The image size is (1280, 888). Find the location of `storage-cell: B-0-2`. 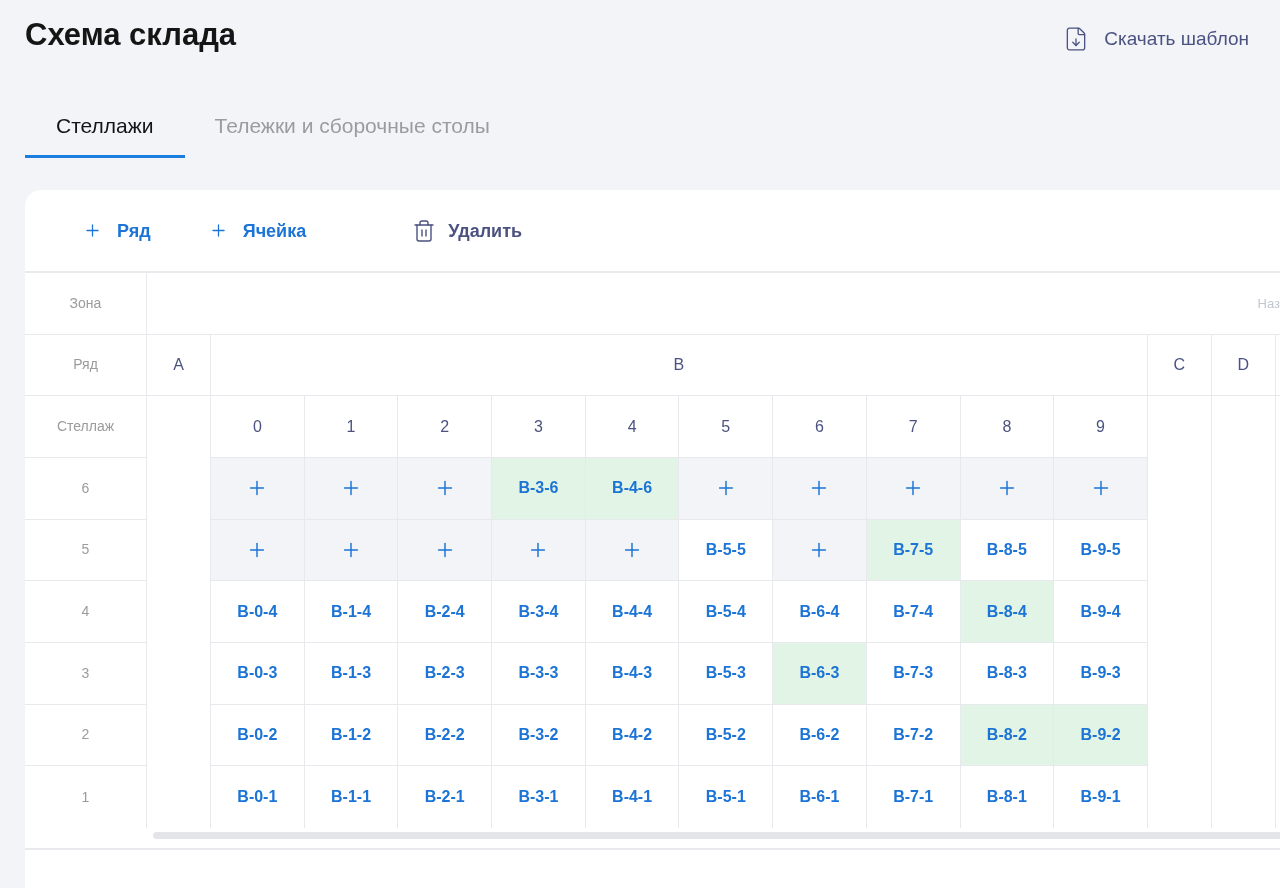

storage-cell: B-0-2 is located at coordinates (258, 735).